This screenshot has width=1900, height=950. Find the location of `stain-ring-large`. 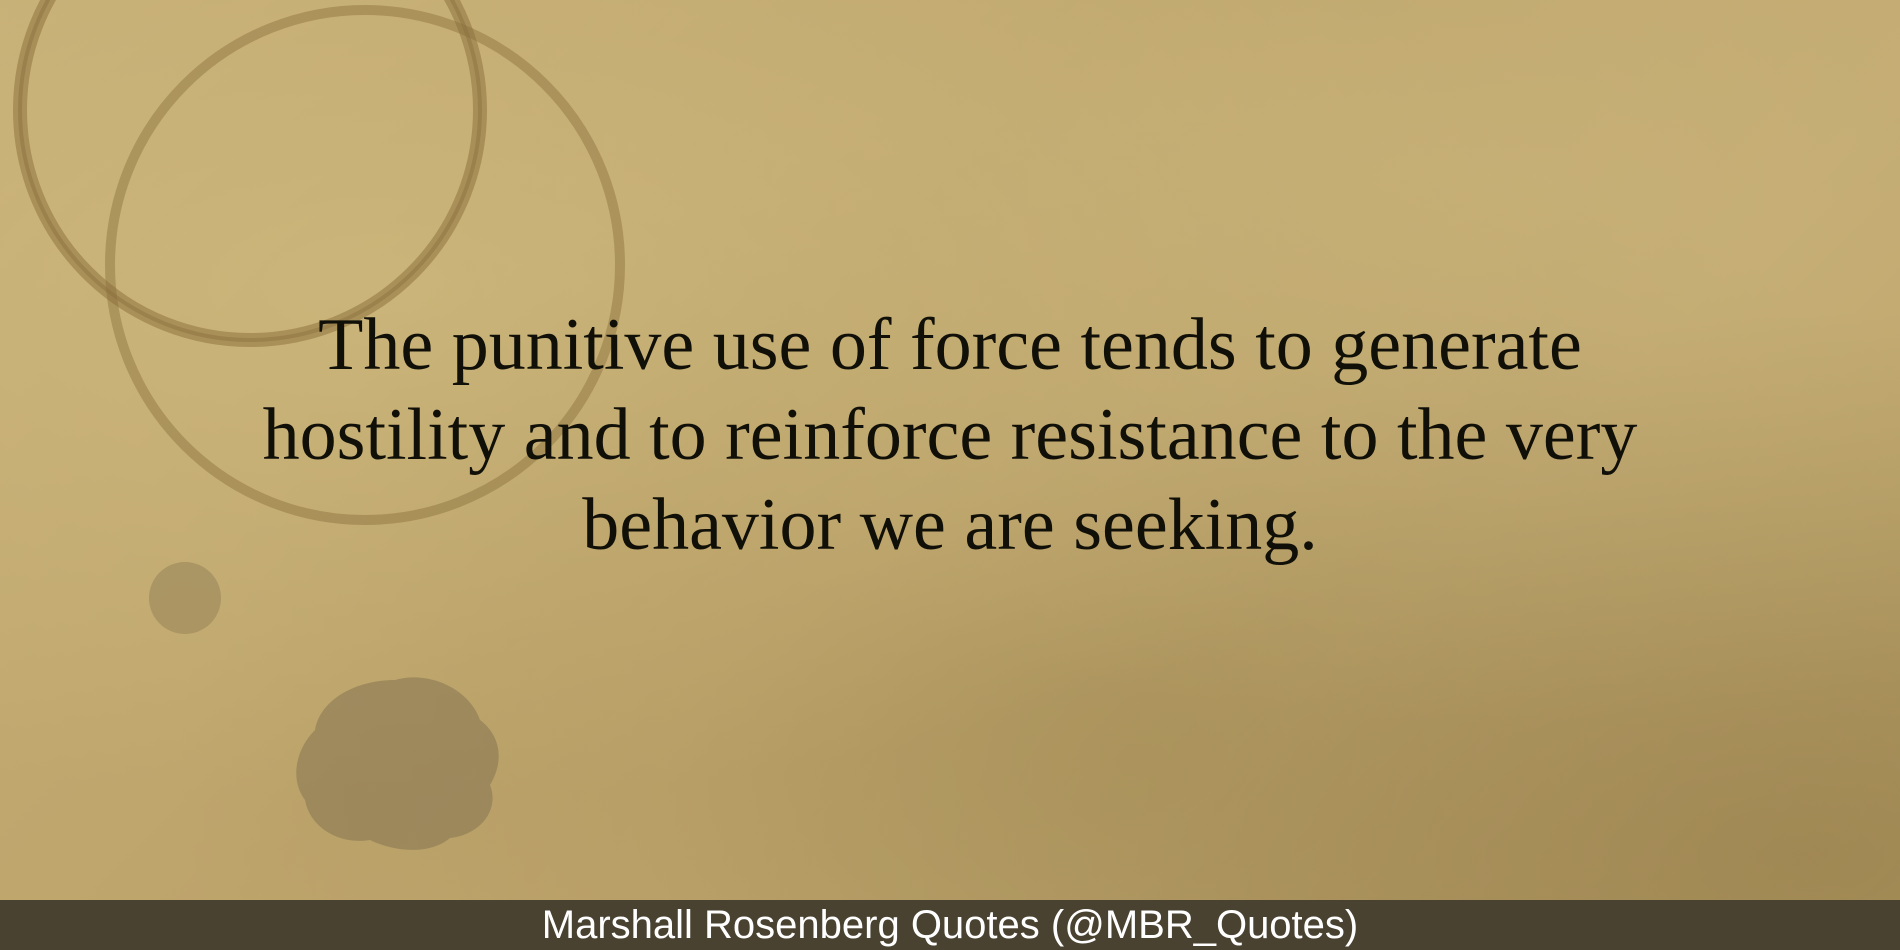

stain-ring-large is located at coordinates (250, 173).